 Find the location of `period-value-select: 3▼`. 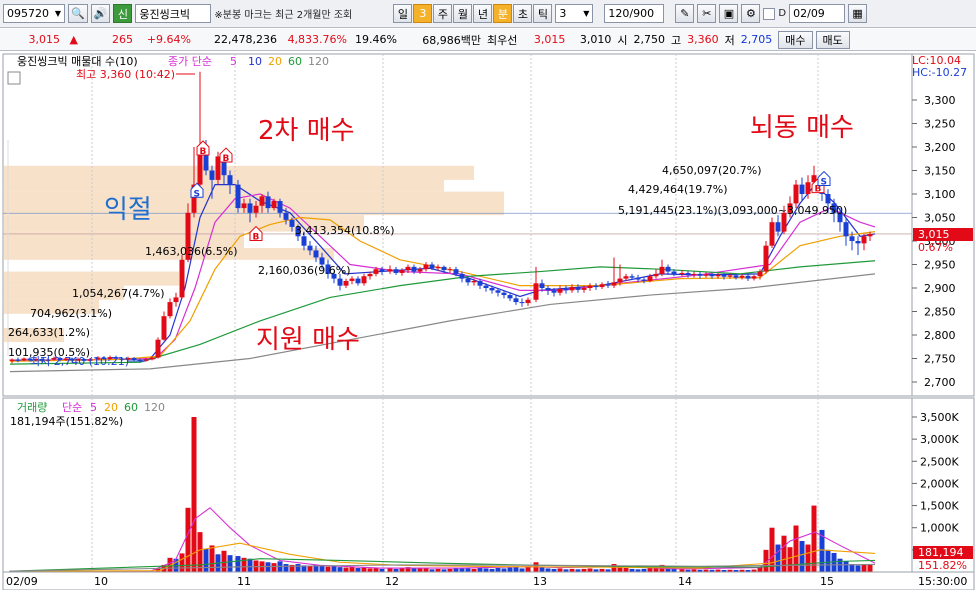

period-value-select: 3▼ is located at coordinates (574, 13).